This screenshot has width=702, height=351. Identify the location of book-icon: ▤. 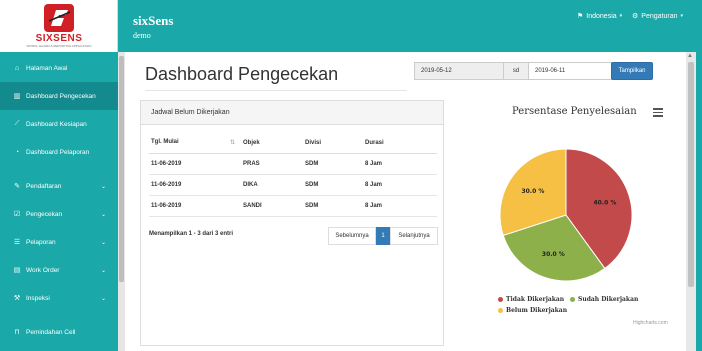
(17, 270).